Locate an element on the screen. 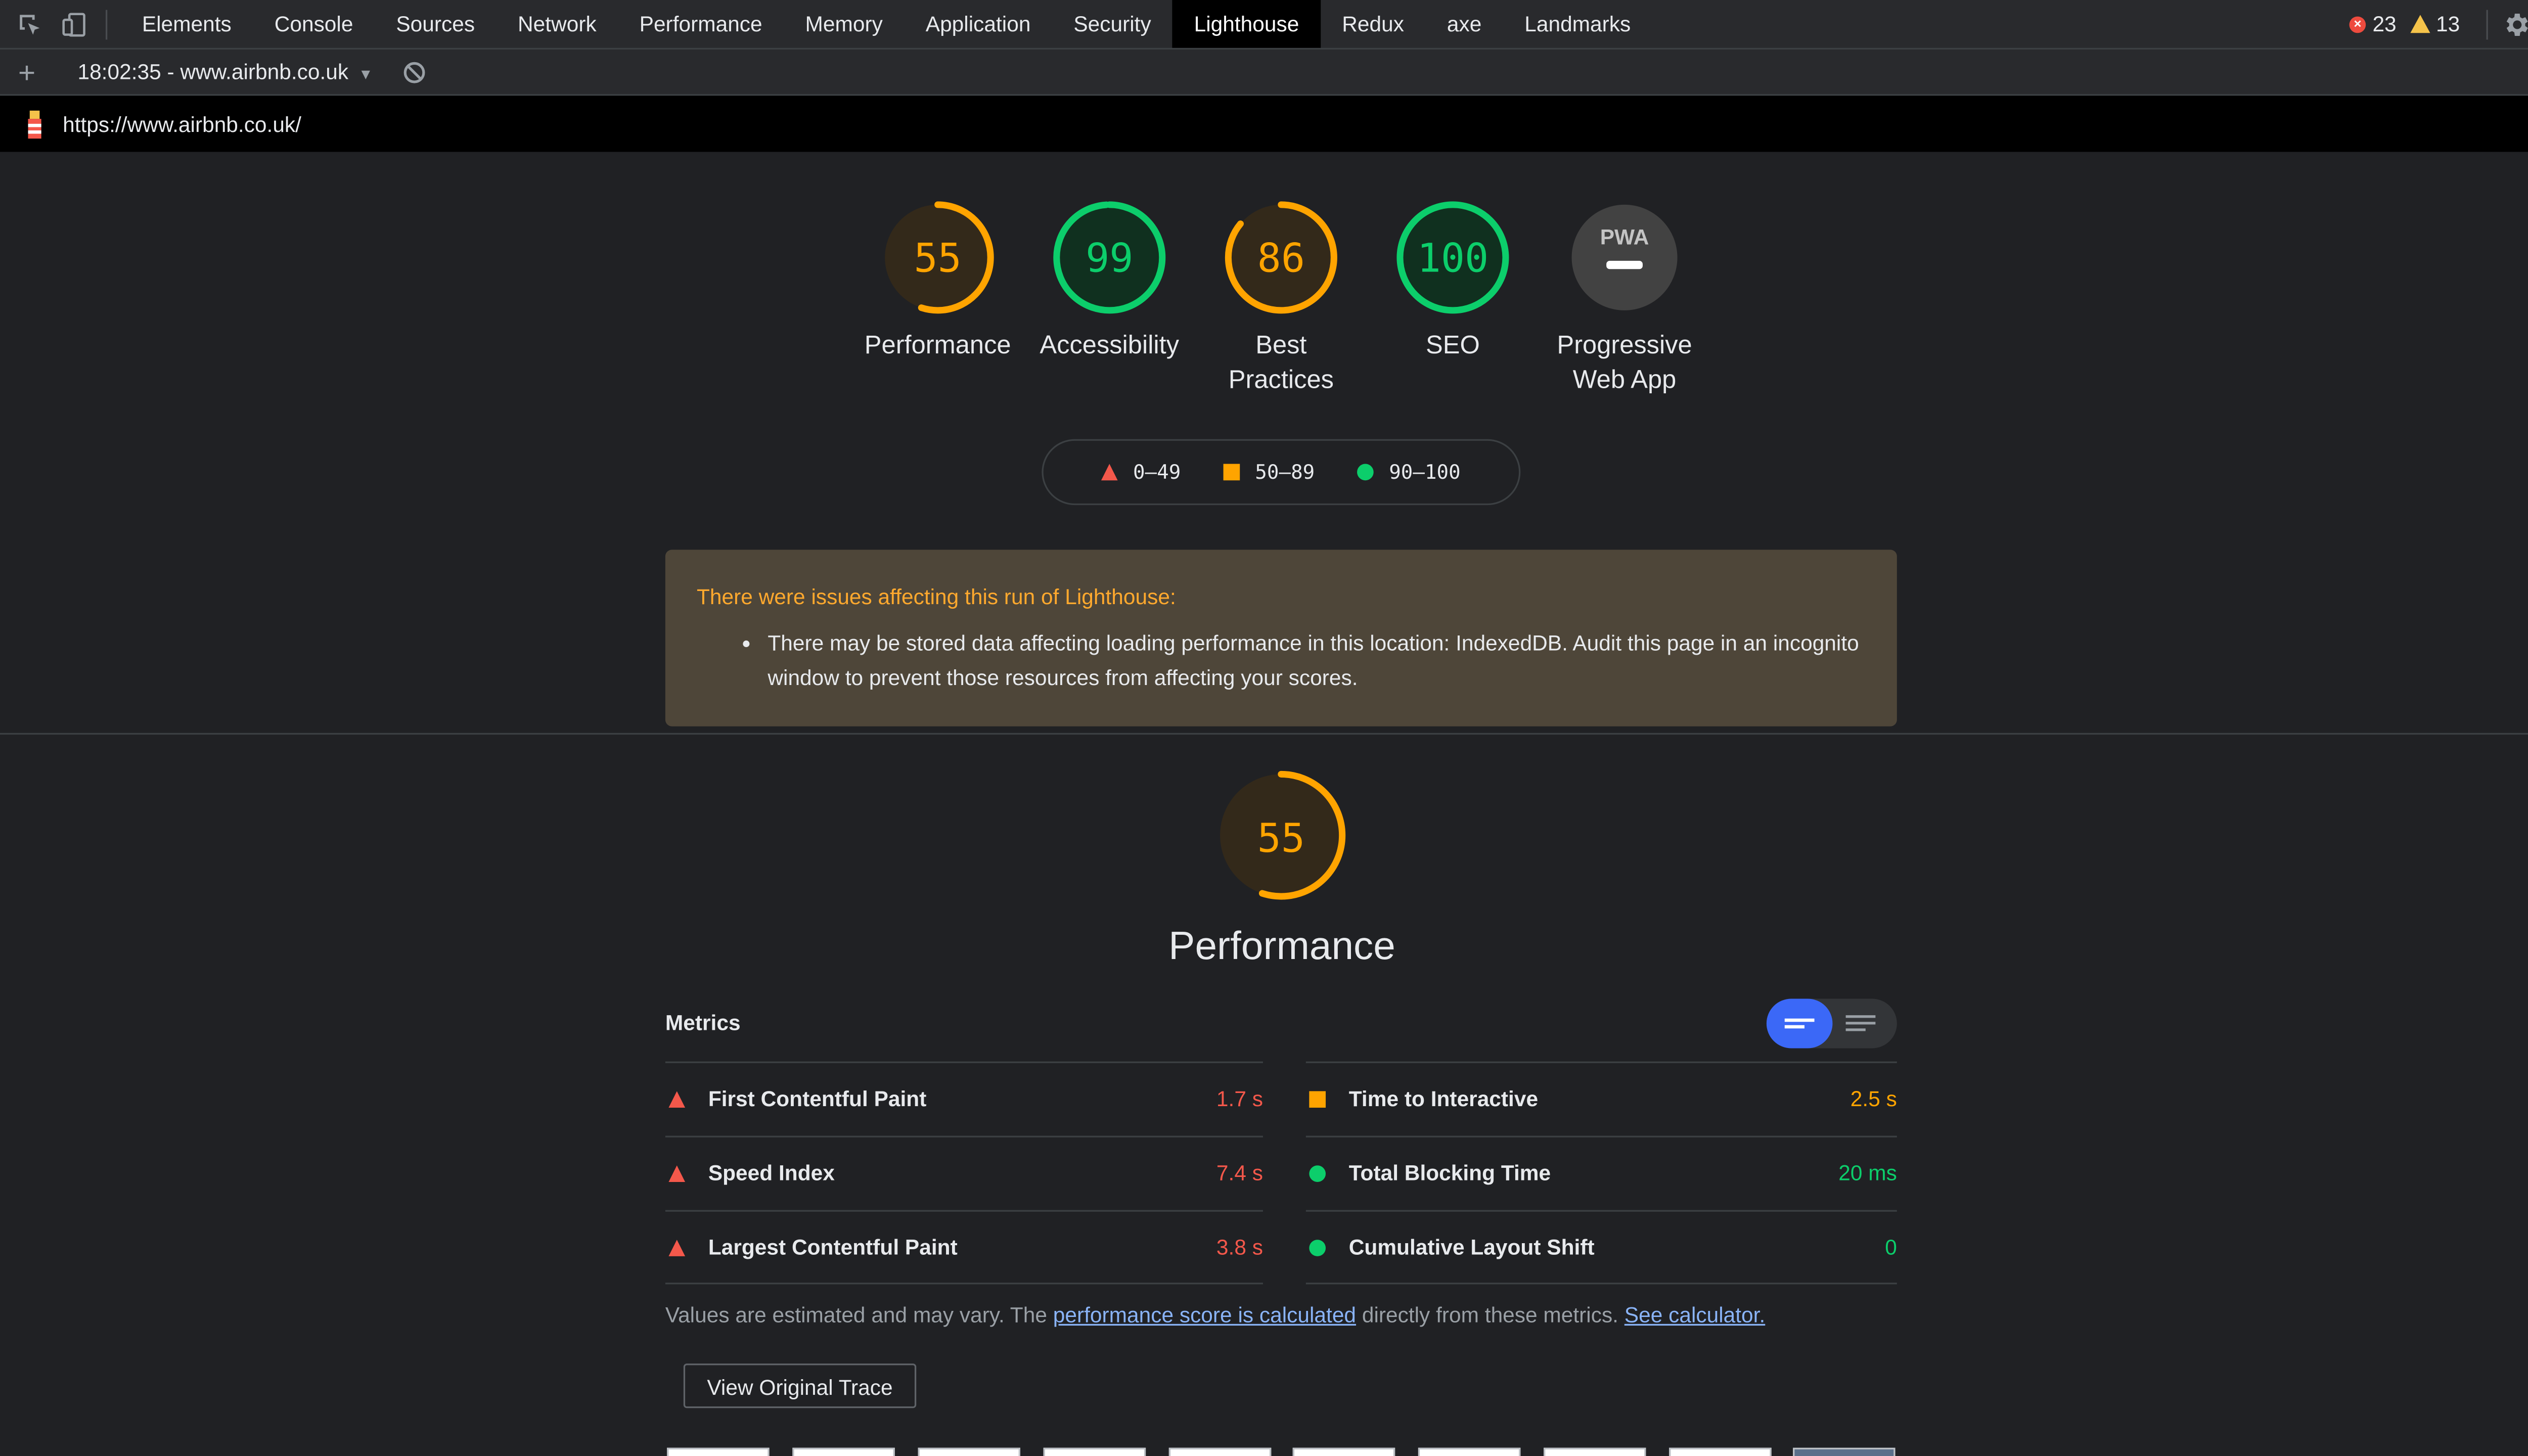  metric-cumulative-layout-shift: Cumulative Layout Shift 0 is located at coordinates (1601, 1246).